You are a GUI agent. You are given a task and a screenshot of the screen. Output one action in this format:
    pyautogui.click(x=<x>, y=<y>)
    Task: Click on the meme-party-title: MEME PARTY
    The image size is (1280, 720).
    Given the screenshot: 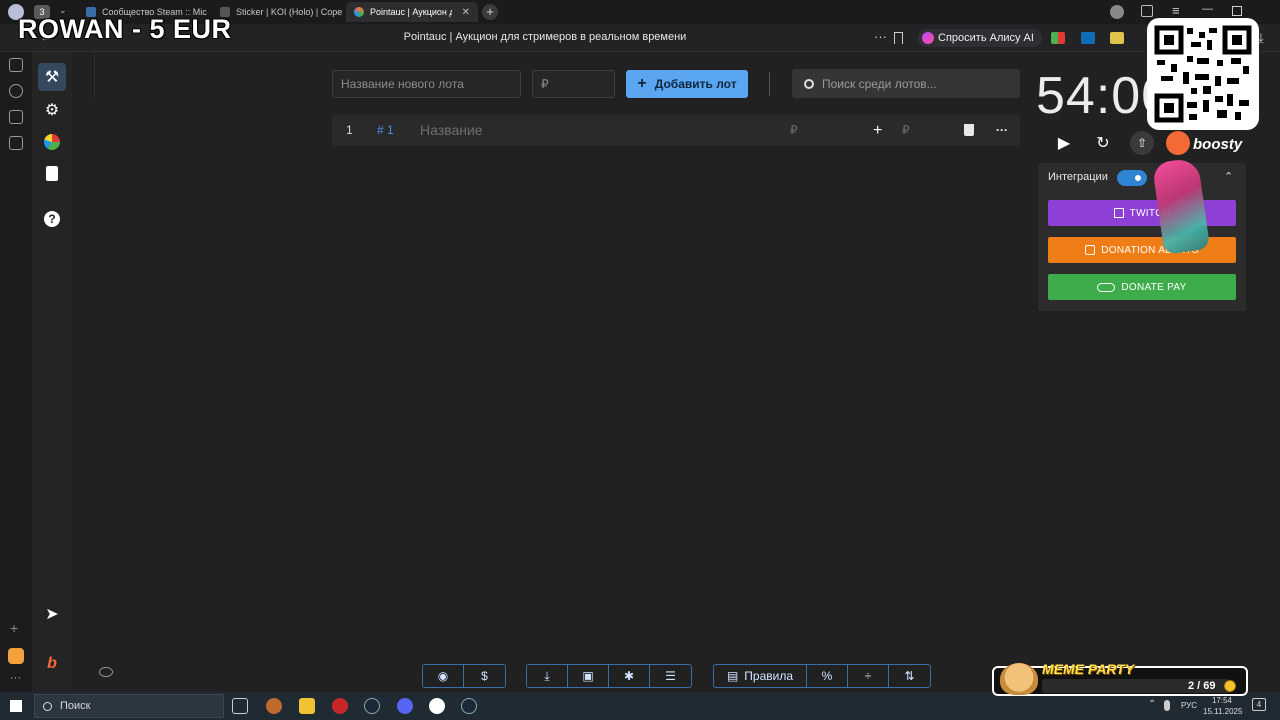 What is the action you would take?
    pyautogui.click(x=1088, y=669)
    